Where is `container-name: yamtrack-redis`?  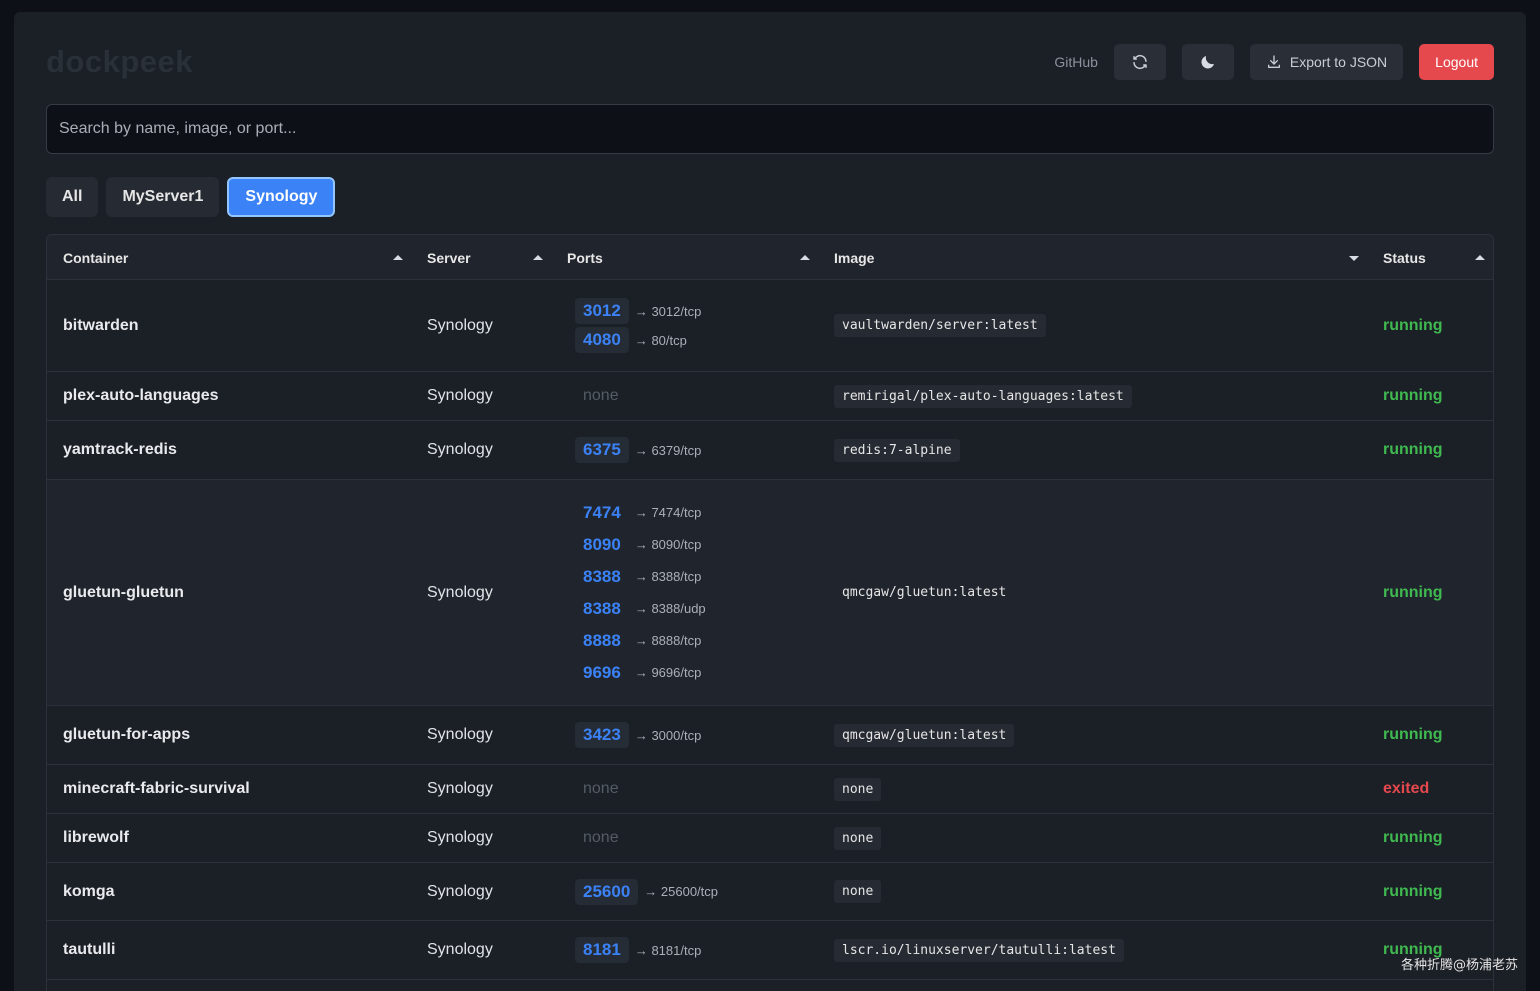
container-name: yamtrack-redis is located at coordinates (120, 449).